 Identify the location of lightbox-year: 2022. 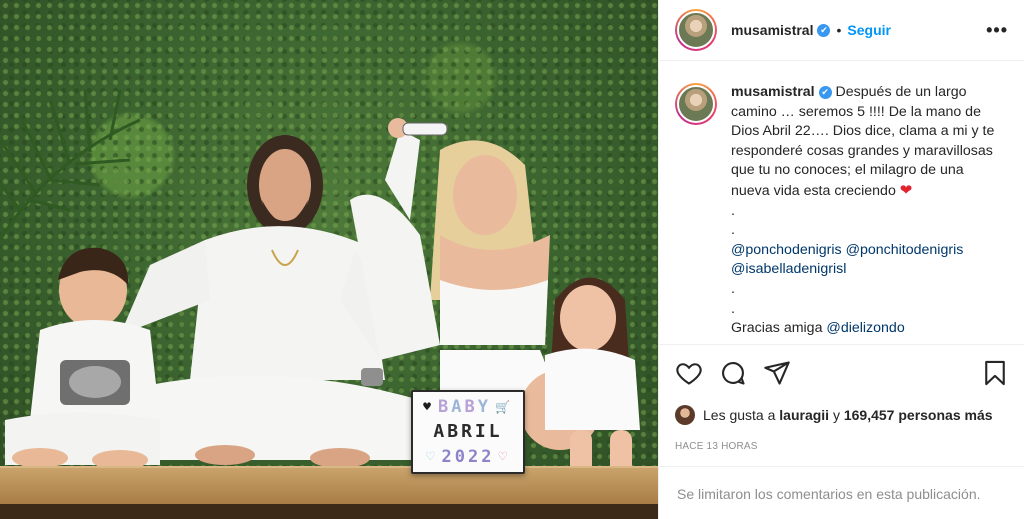
(468, 456).